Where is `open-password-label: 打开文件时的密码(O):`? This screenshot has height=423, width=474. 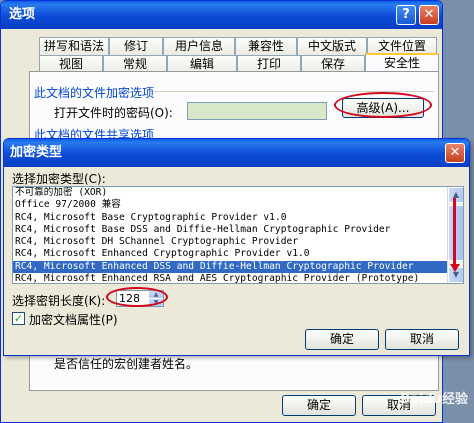
open-password-label: 打开文件时的密码(O): is located at coordinates (113, 113).